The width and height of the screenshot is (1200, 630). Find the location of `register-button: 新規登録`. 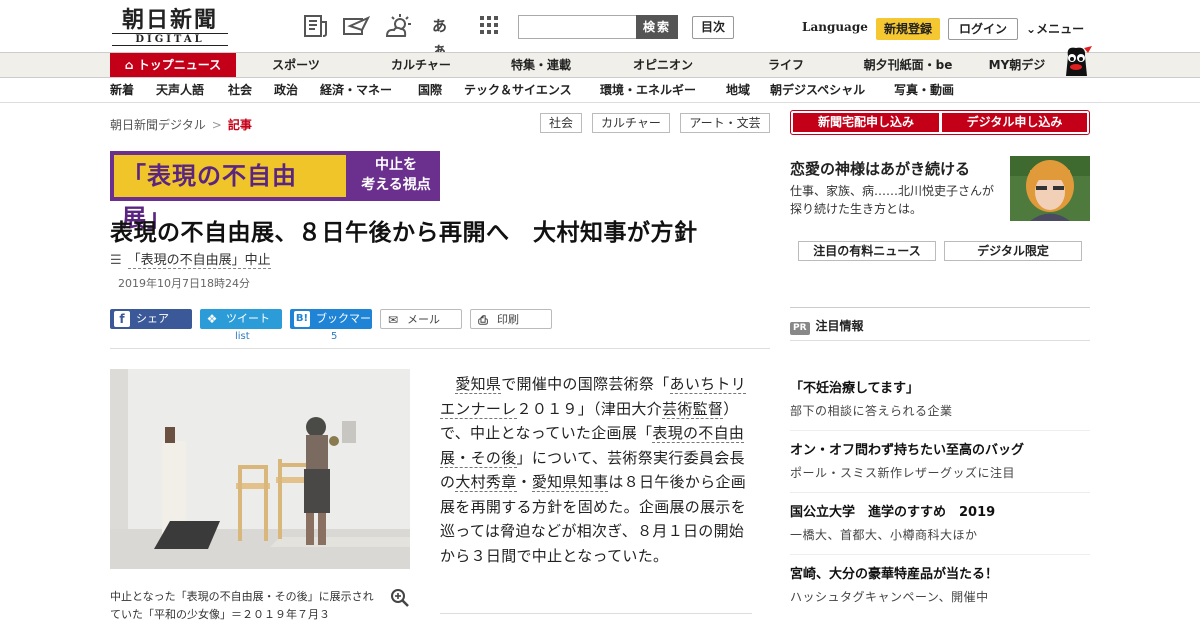

register-button: 新規登録 is located at coordinates (908, 29).